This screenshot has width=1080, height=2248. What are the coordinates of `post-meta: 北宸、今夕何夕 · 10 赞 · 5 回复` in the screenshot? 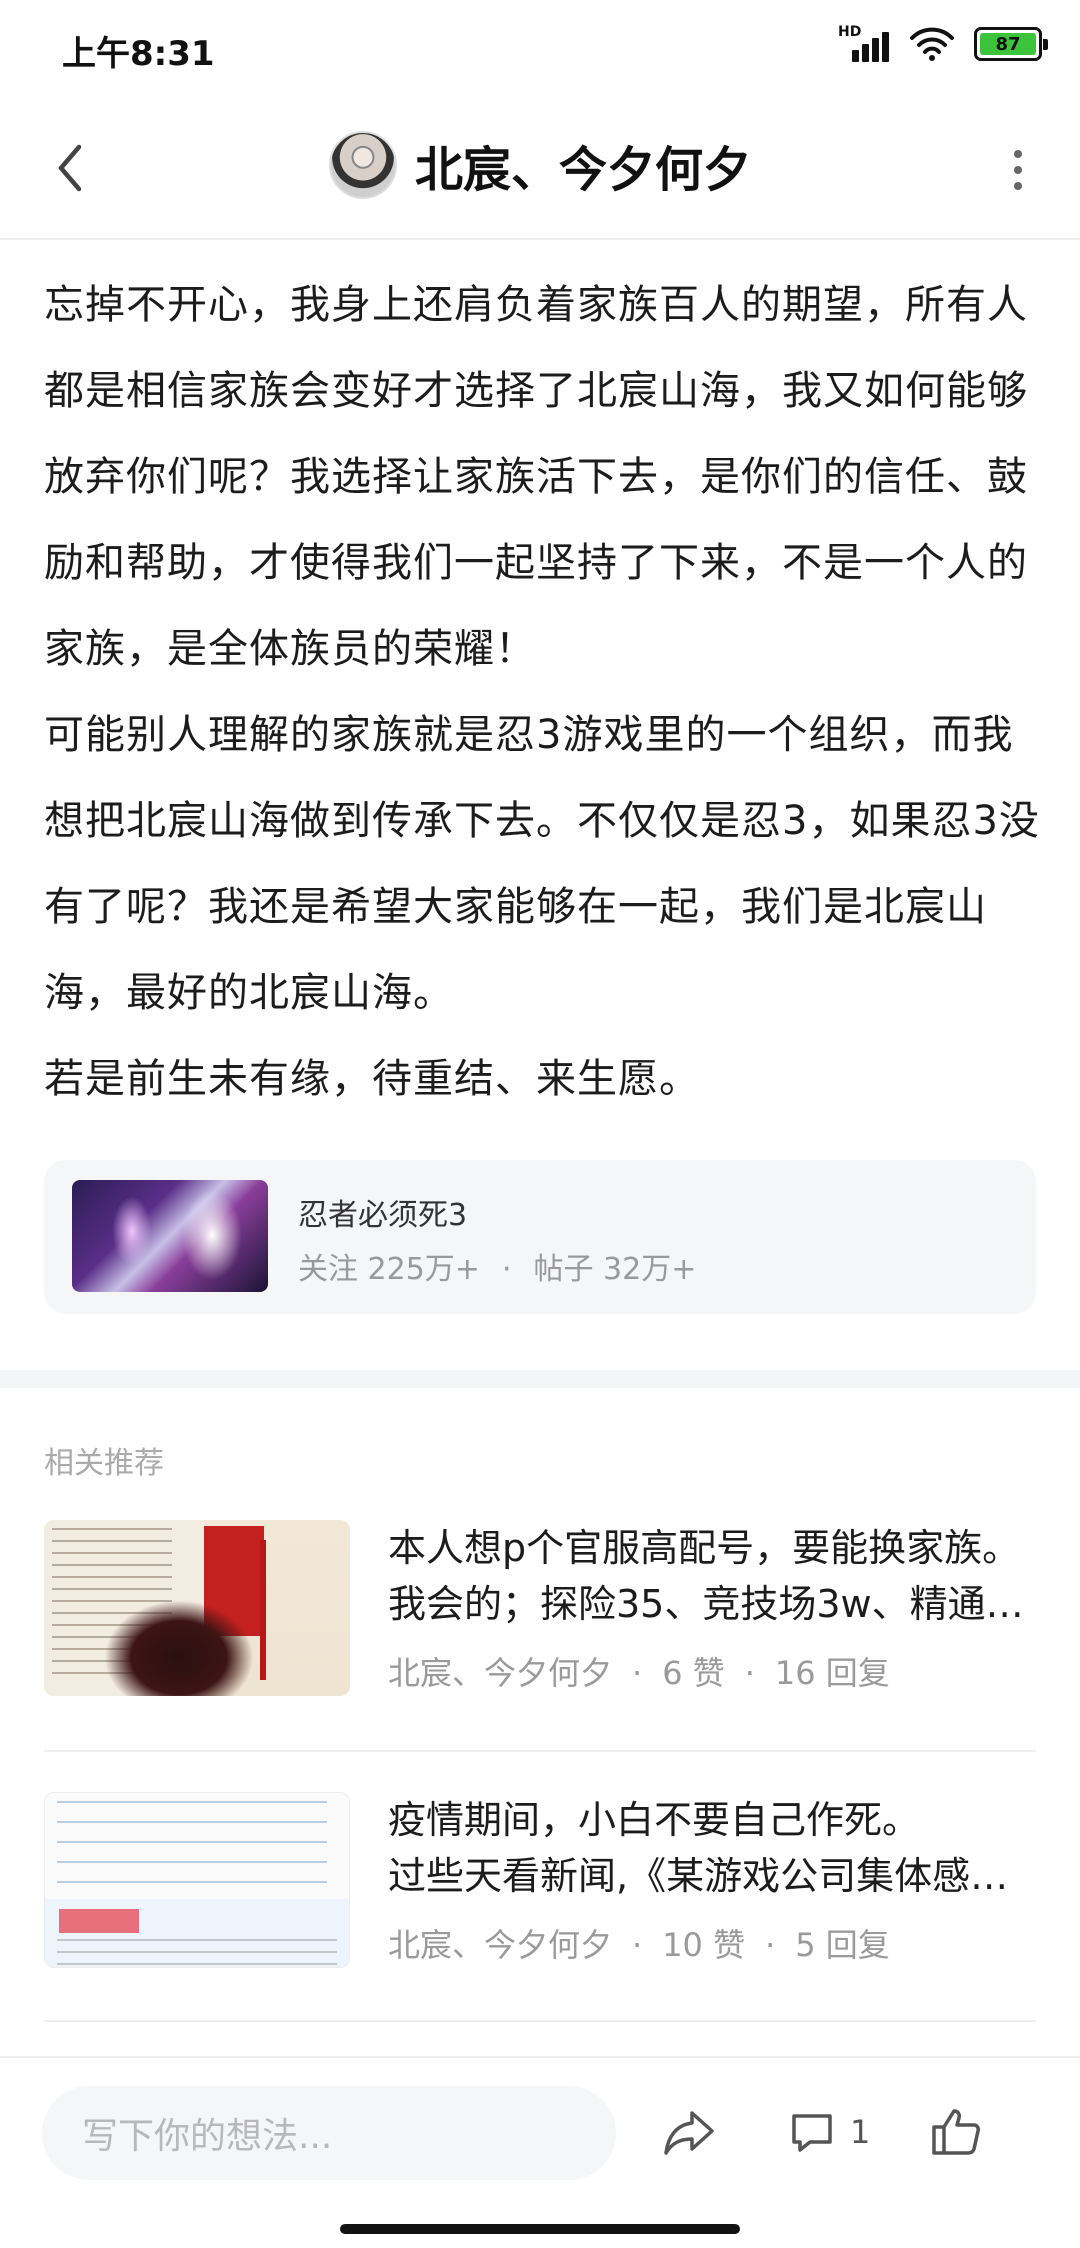 It's located at (639, 1945).